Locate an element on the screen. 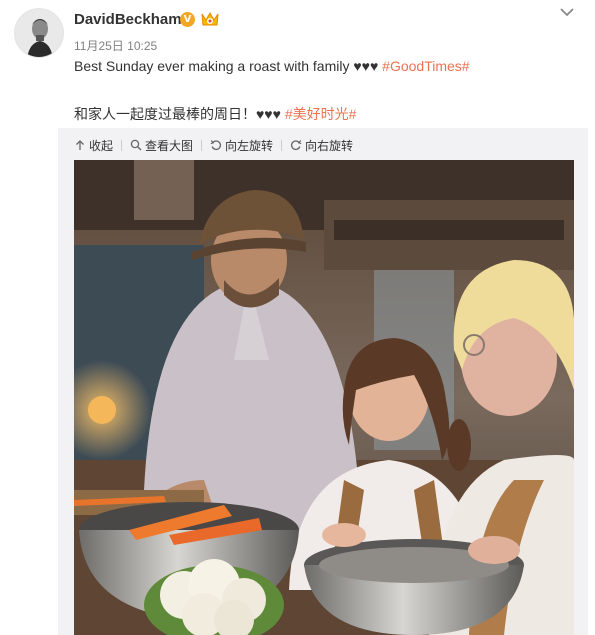 This screenshot has width=595, height=635. view-large-label: 查看大图 is located at coordinates (169, 145).